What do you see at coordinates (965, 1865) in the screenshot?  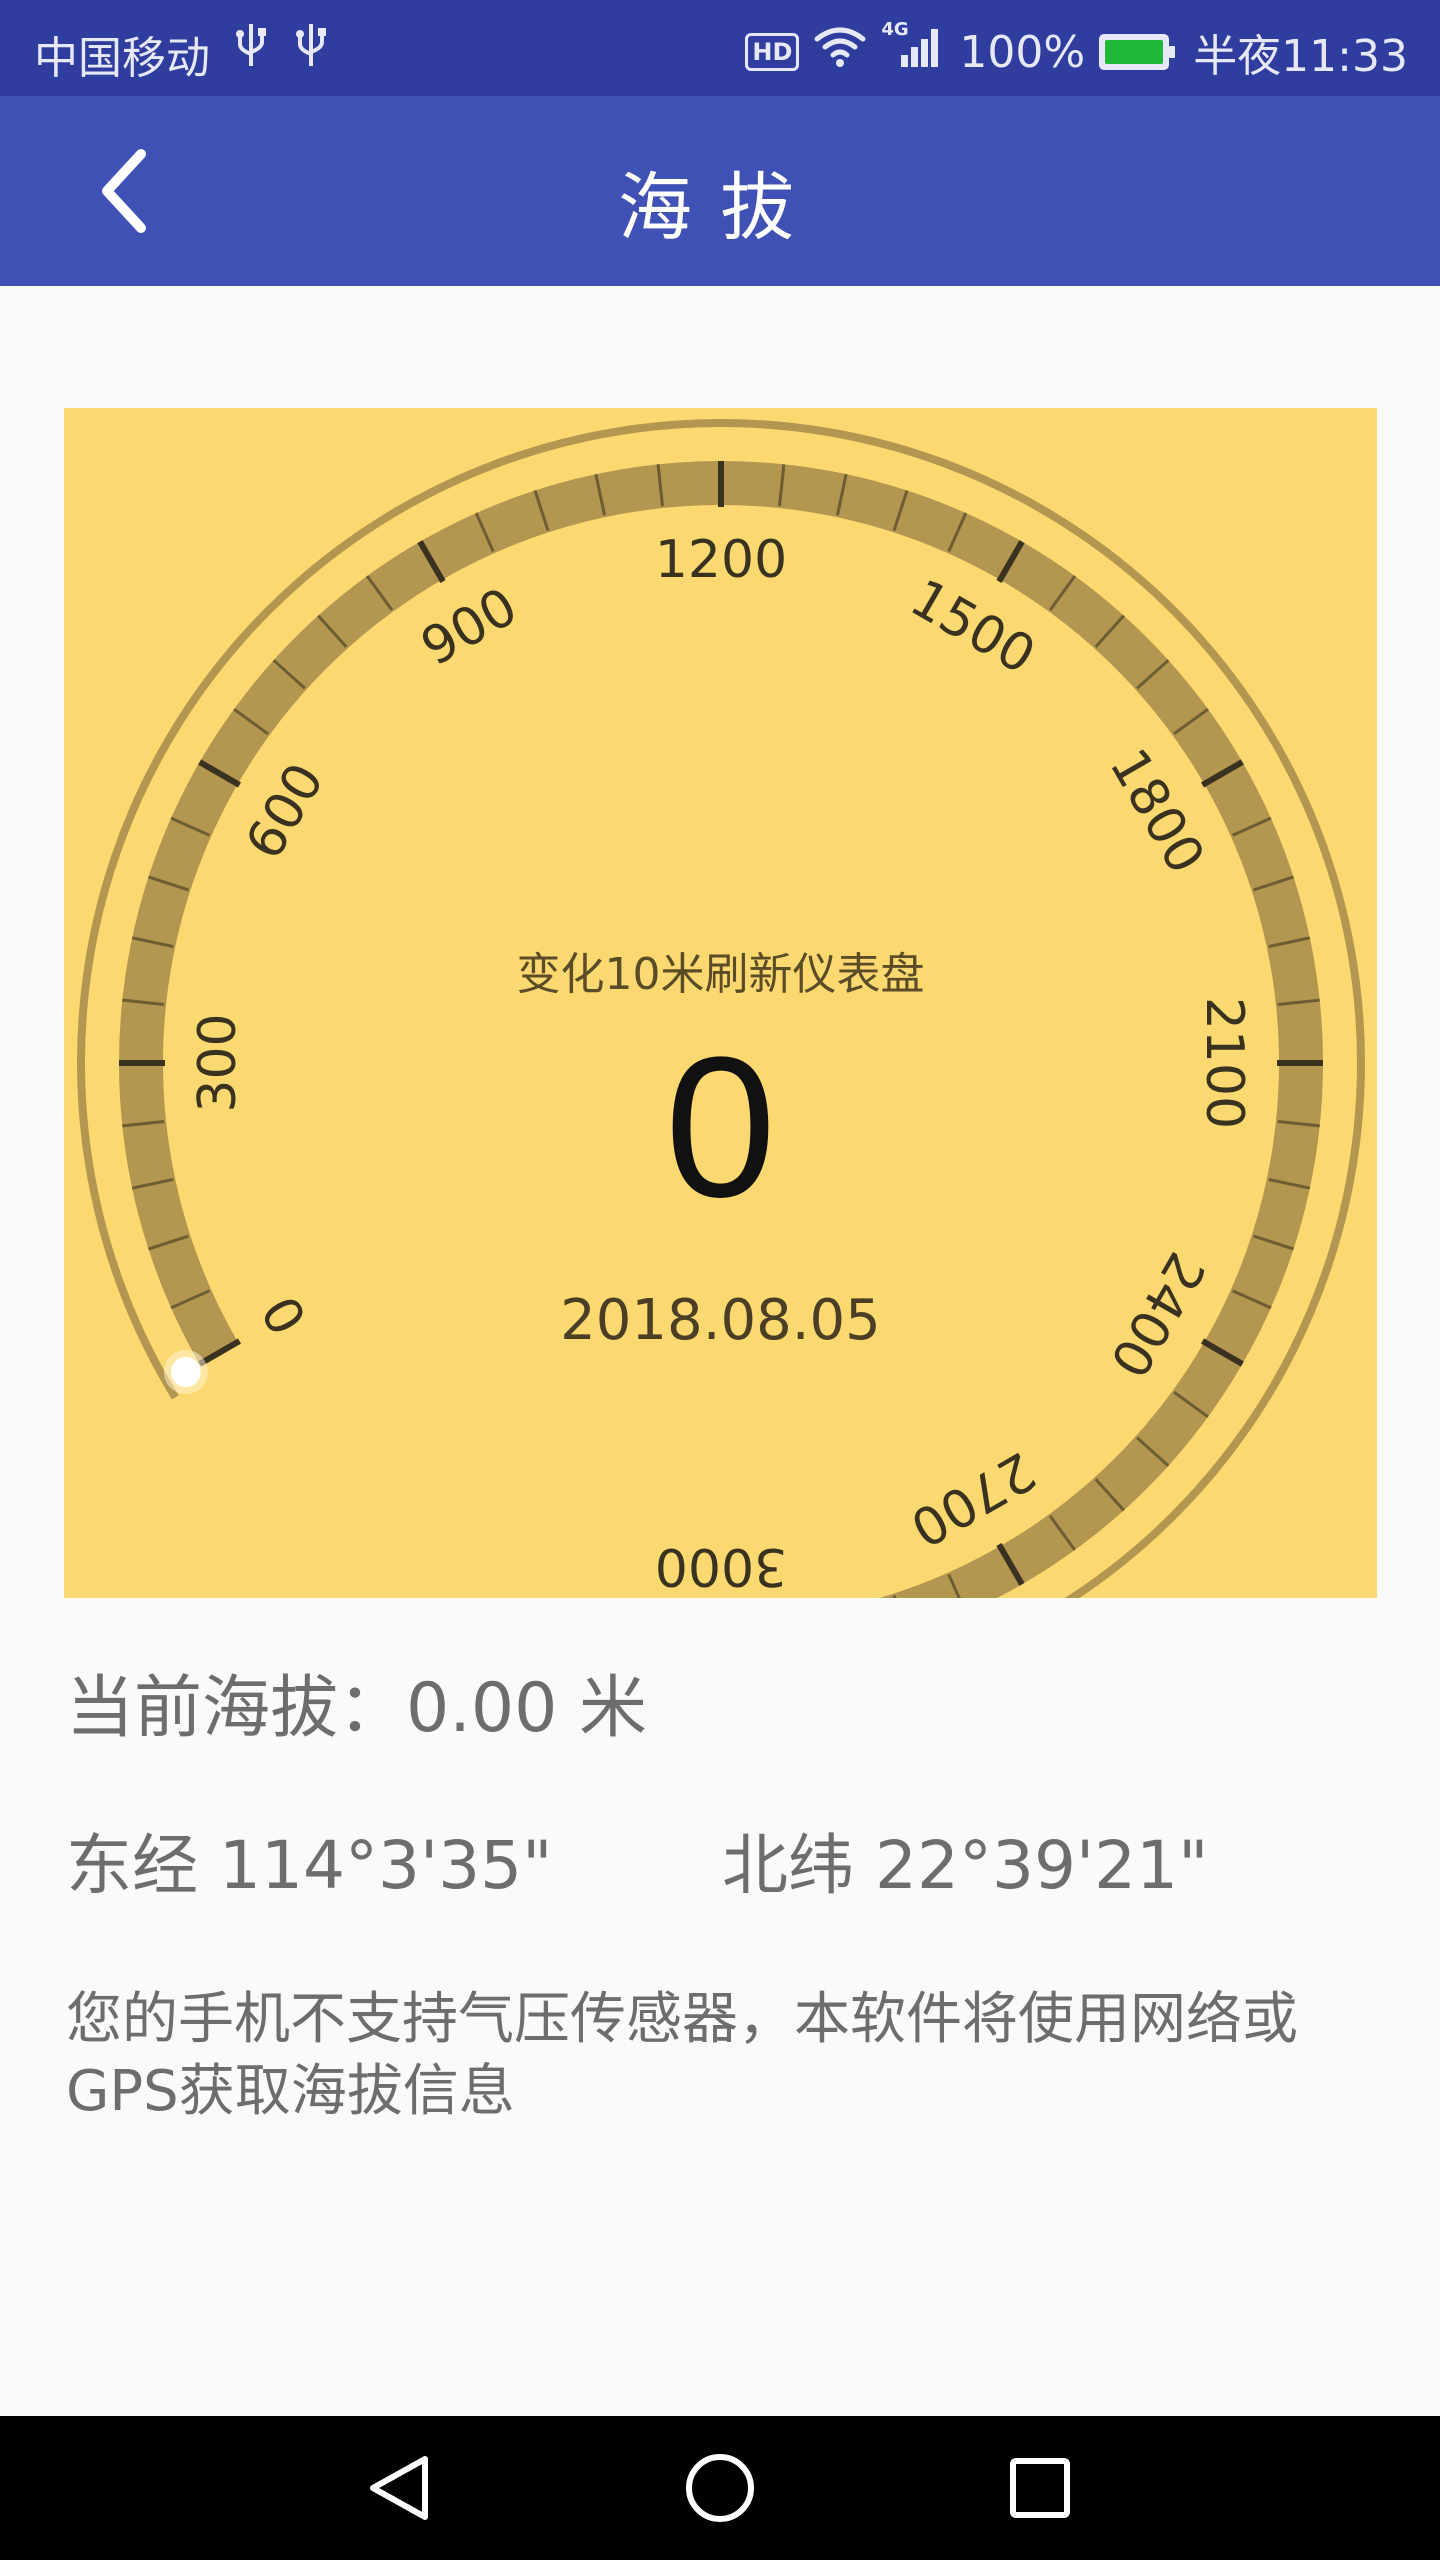 I see `latitude-text: 北纬 22°39'21"` at bounding box center [965, 1865].